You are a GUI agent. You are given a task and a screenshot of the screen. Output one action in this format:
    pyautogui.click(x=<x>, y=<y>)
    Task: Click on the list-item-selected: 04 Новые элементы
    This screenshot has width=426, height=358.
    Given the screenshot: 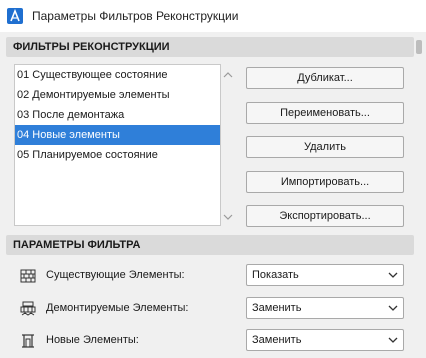 What is the action you would take?
    pyautogui.click(x=117, y=135)
    